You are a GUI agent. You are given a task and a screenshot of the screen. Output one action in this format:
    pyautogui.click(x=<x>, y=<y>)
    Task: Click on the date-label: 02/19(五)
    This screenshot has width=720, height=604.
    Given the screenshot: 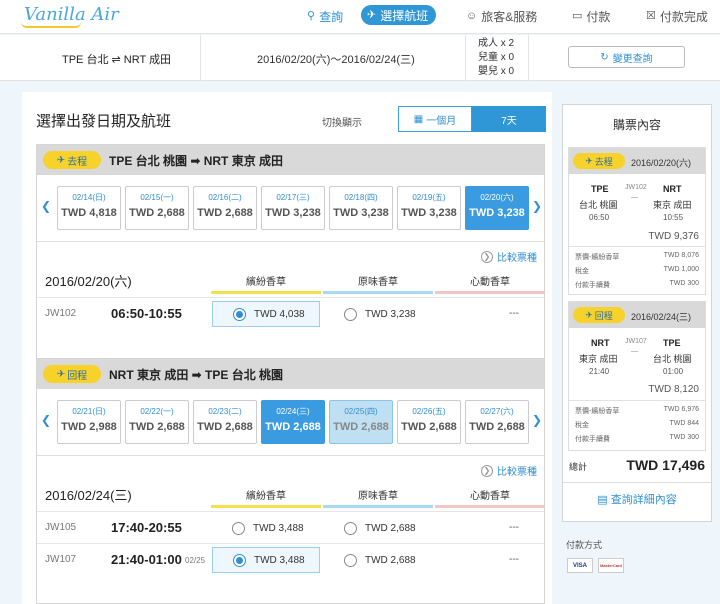 What is the action you would take?
    pyautogui.click(x=429, y=197)
    